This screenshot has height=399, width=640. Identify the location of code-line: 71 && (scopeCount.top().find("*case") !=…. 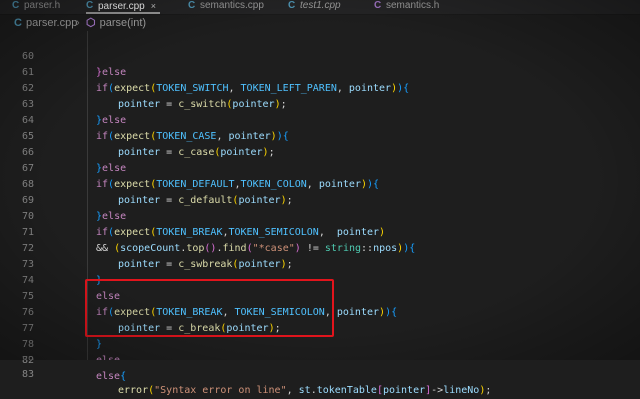
(320, 231).